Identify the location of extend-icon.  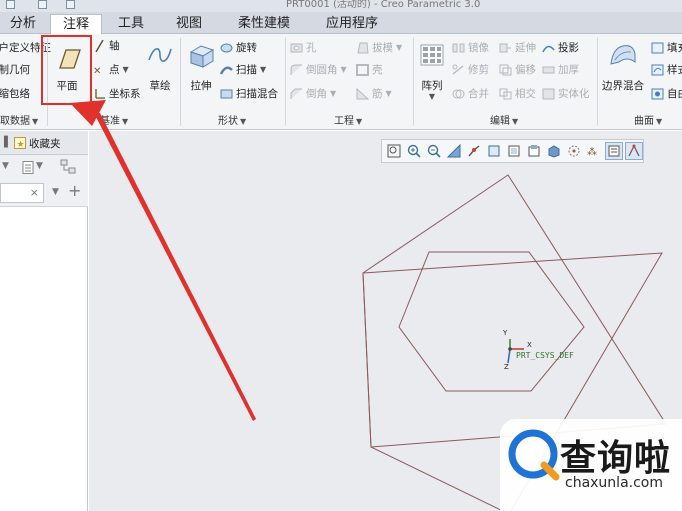
(505, 48).